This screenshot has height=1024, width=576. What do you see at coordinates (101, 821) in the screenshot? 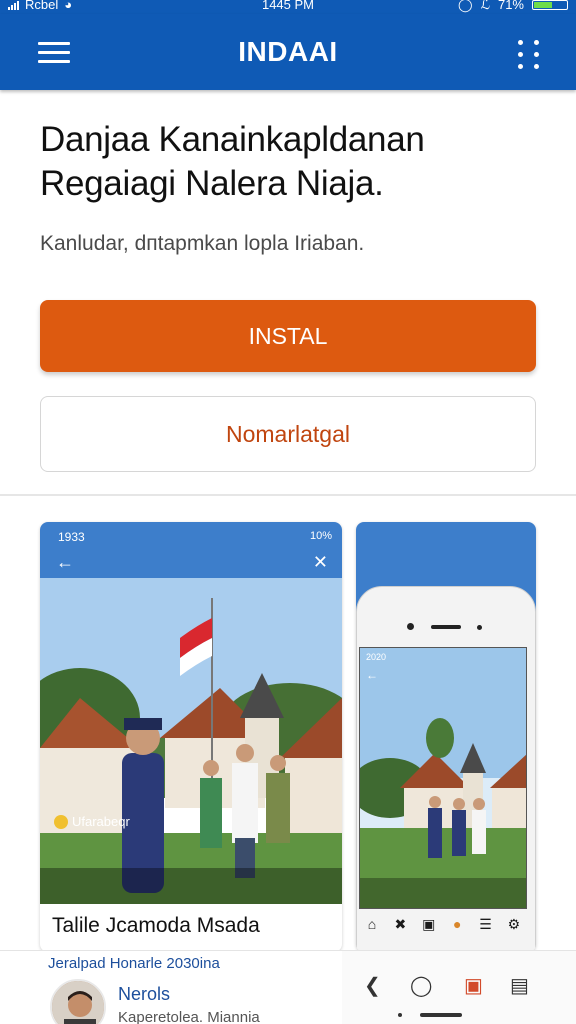
I see `screenshot-1-chip-label: Ufarabeqr` at bounding box center [101, 821].